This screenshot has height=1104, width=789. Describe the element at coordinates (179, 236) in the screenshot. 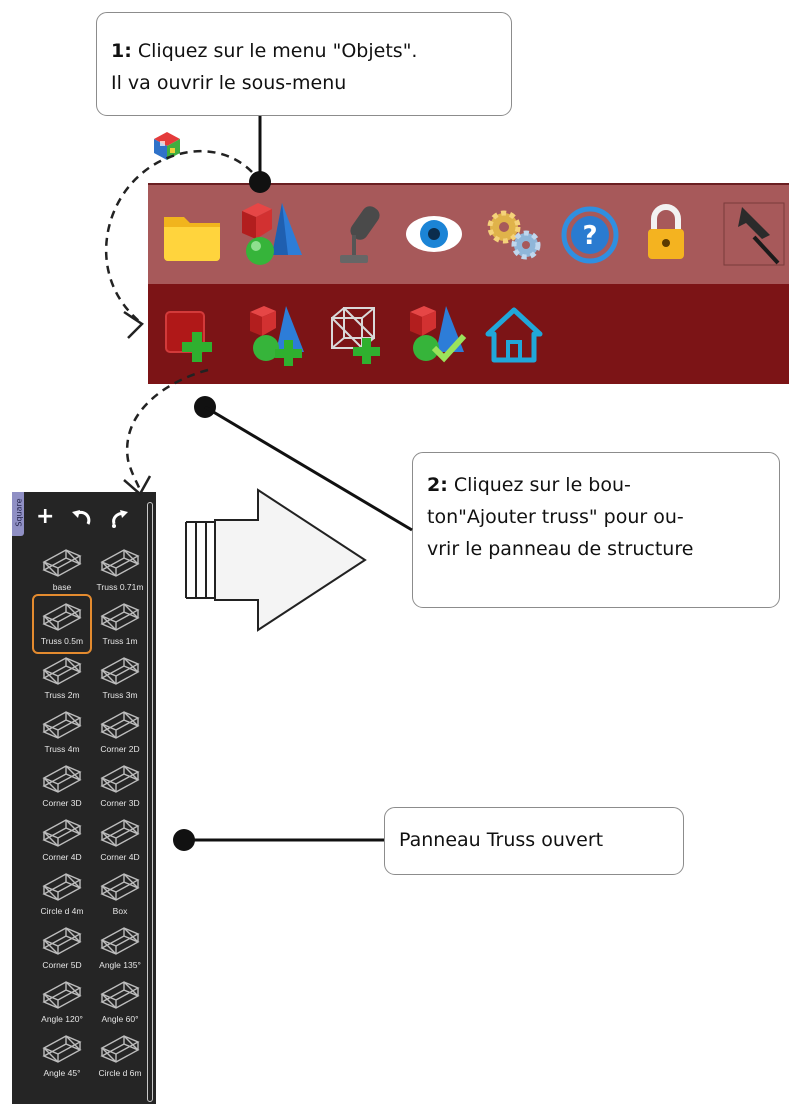

I see `logo-to-submenu-arrow` at that location.